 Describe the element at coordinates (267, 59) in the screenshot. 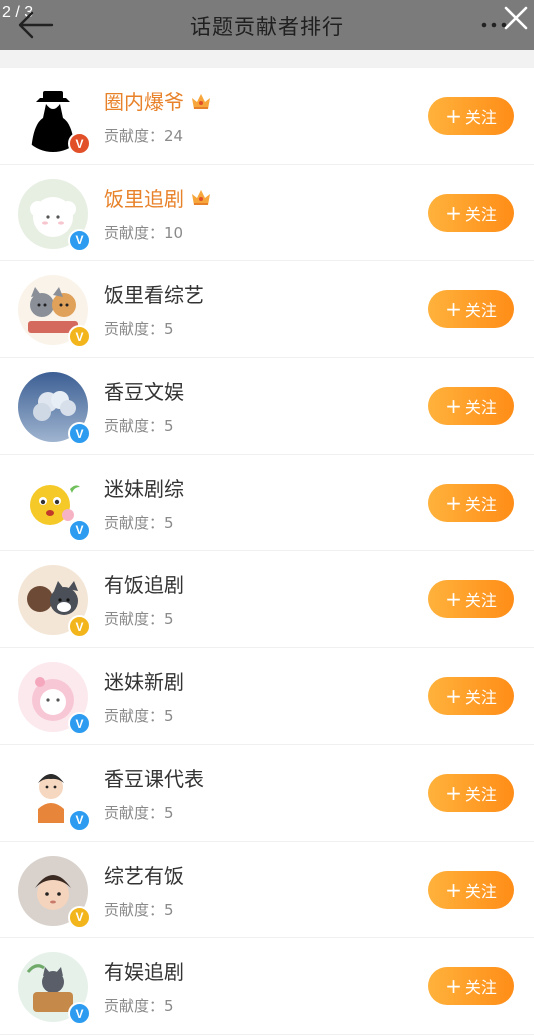

I see `section-divider` at that location.